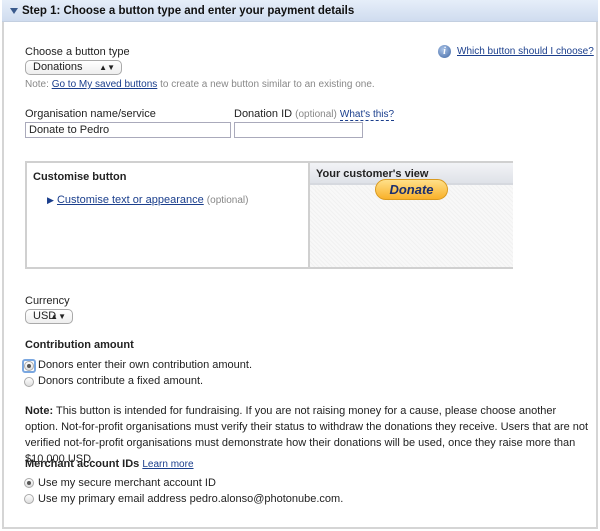  I want to click on donation-id-label-group: Donation ID (optional) What's this?, so click(314, 114).